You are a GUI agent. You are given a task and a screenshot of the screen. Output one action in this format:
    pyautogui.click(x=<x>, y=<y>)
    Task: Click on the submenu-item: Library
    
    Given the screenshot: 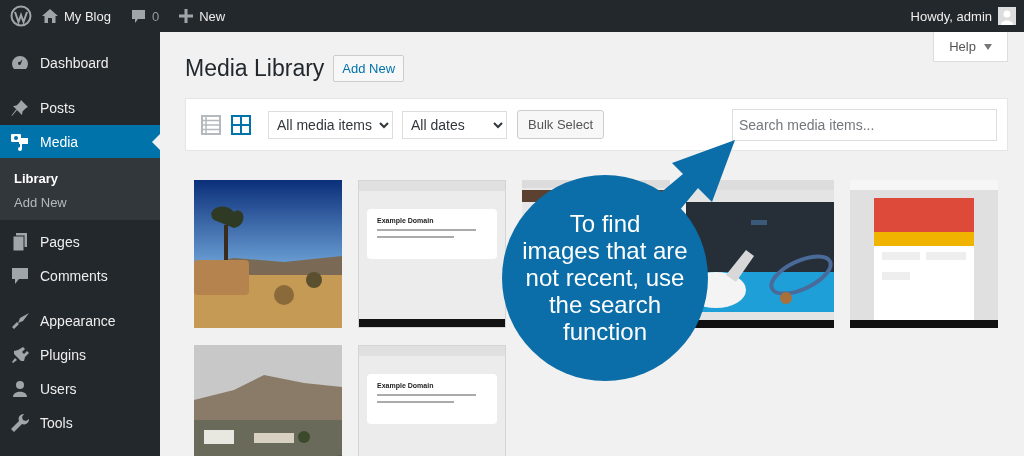 What is the action you would take?
    pyautogui.click(x=80, y=179)
    